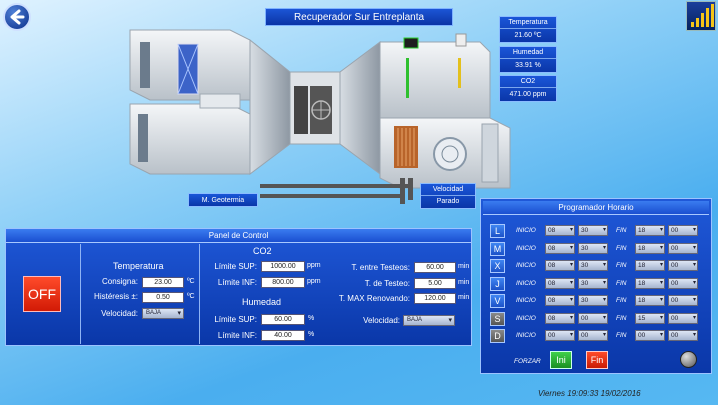 This screenshot has width=718, height=405. I want to click on back-button, so click(17, 17).